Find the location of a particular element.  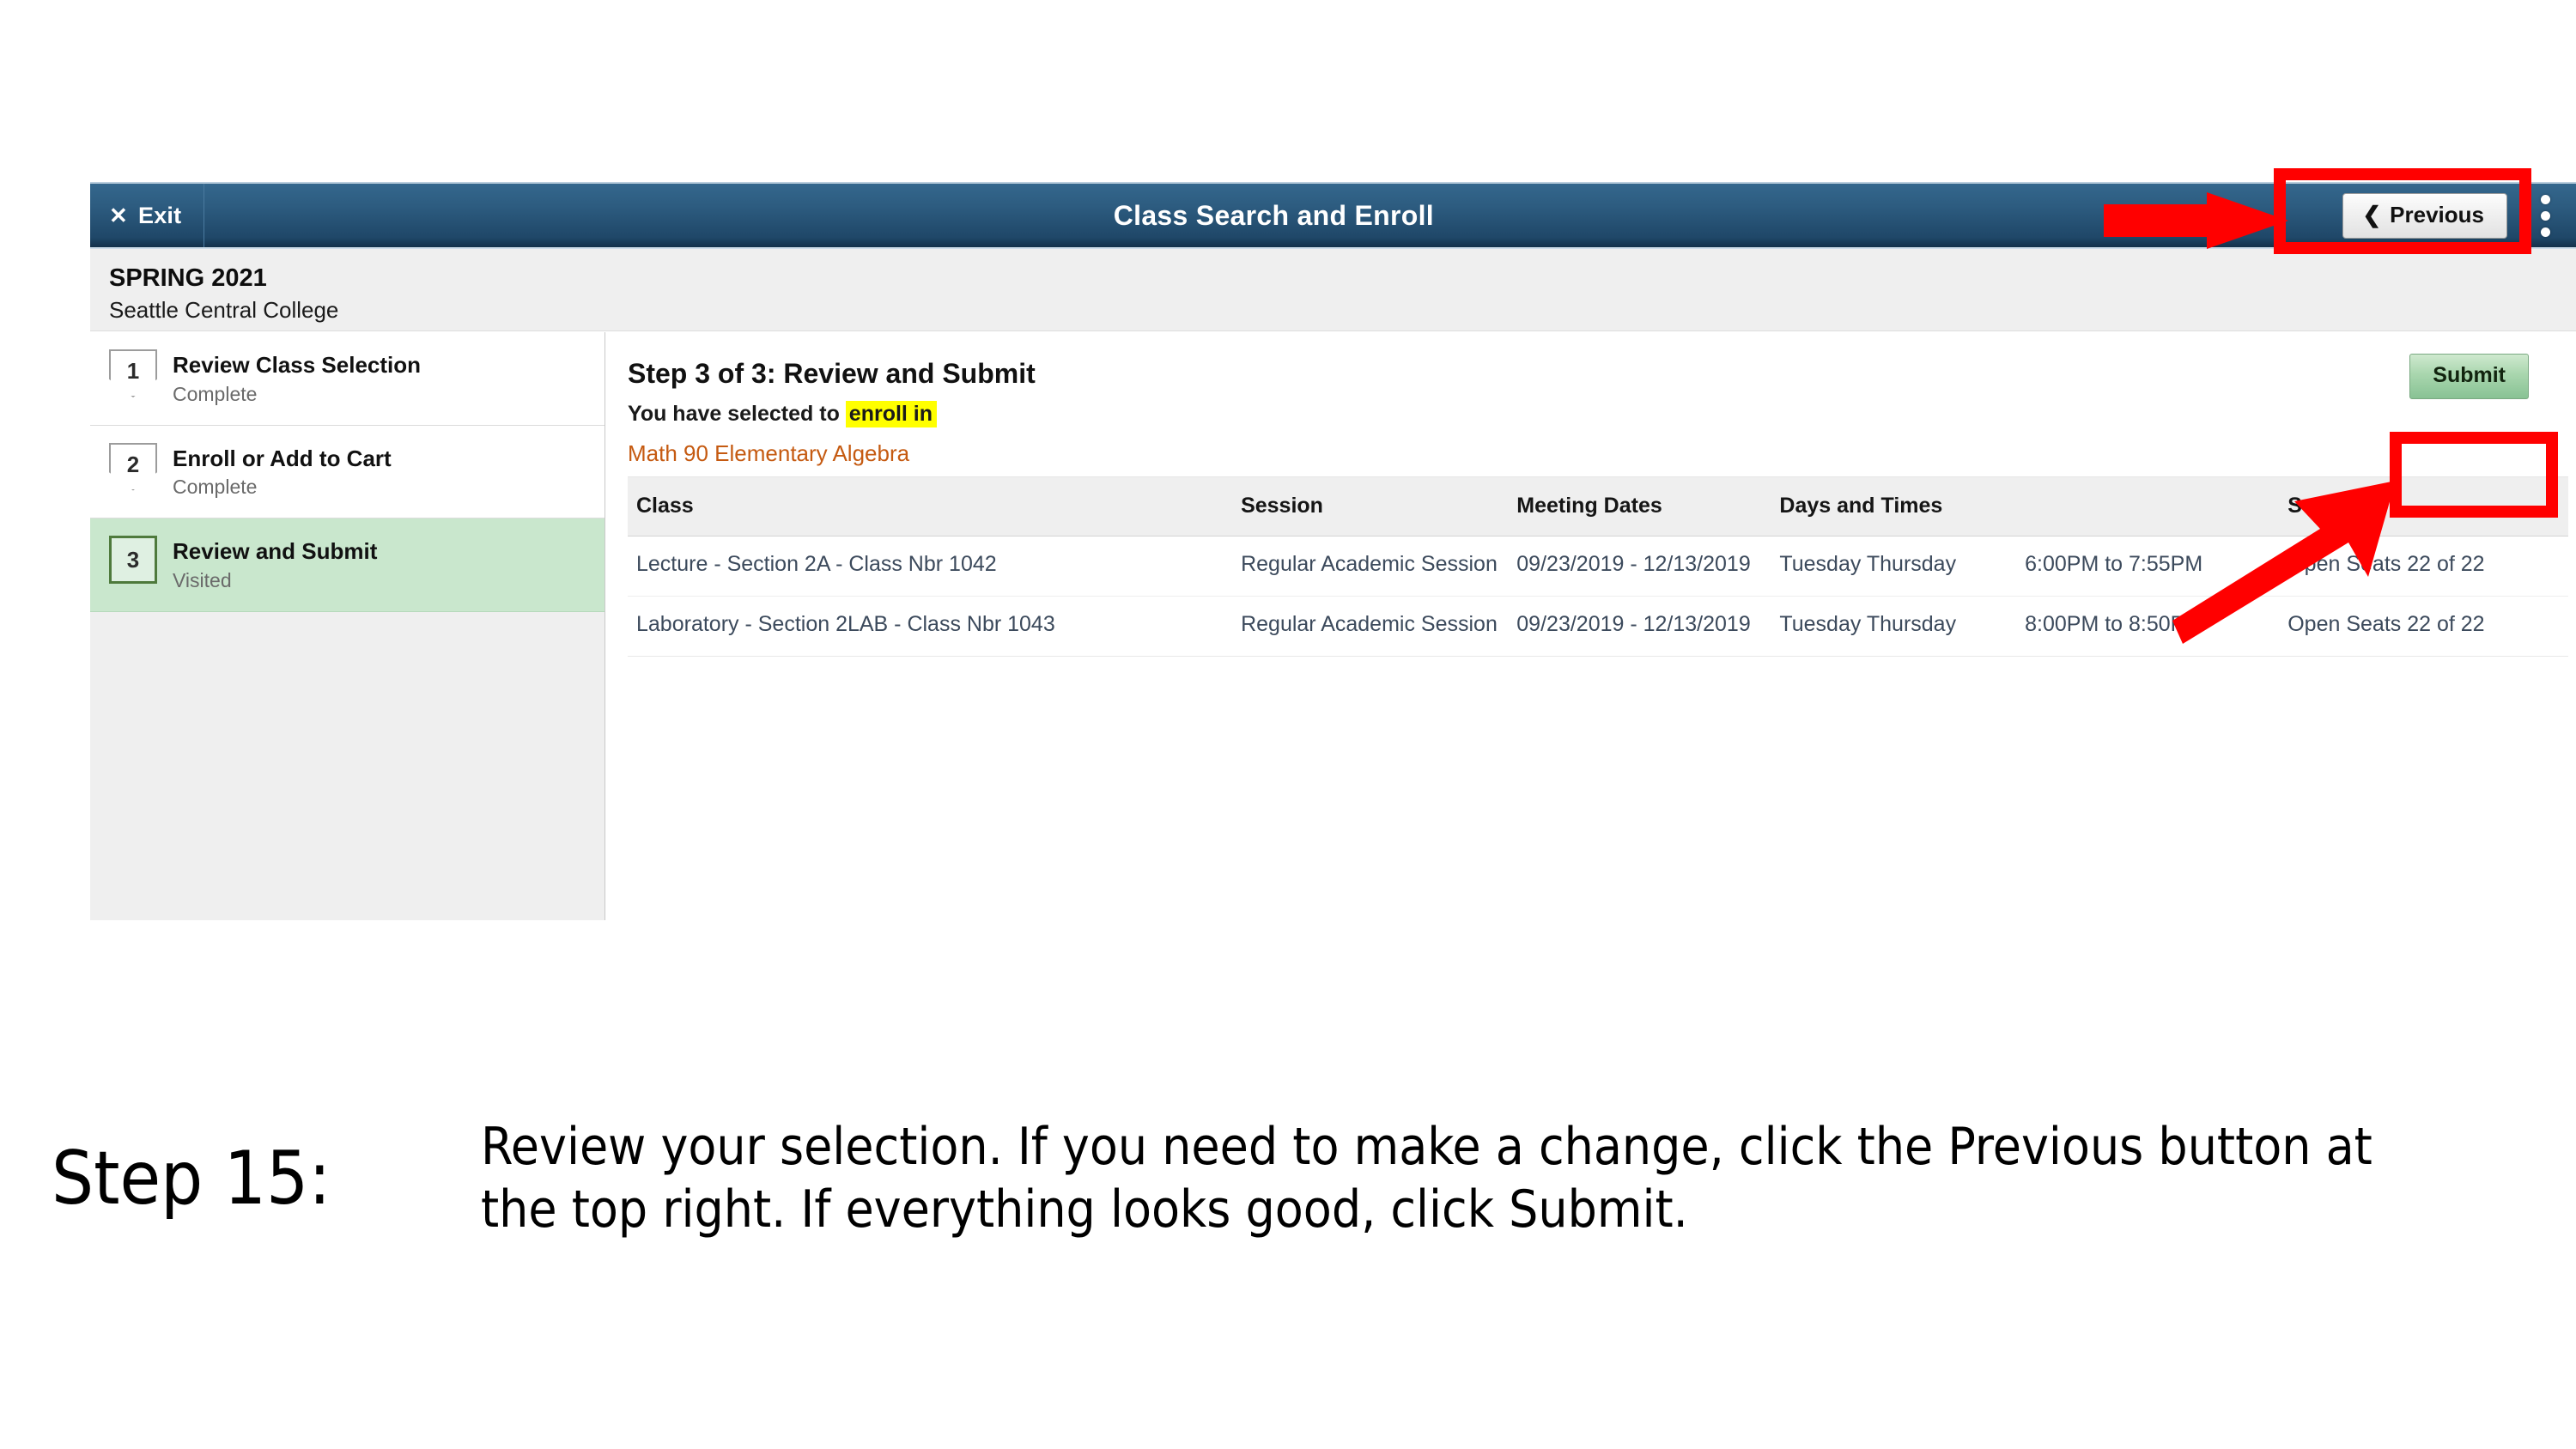

exit-button: ✕ Exit is located at coordinates (148, 215).